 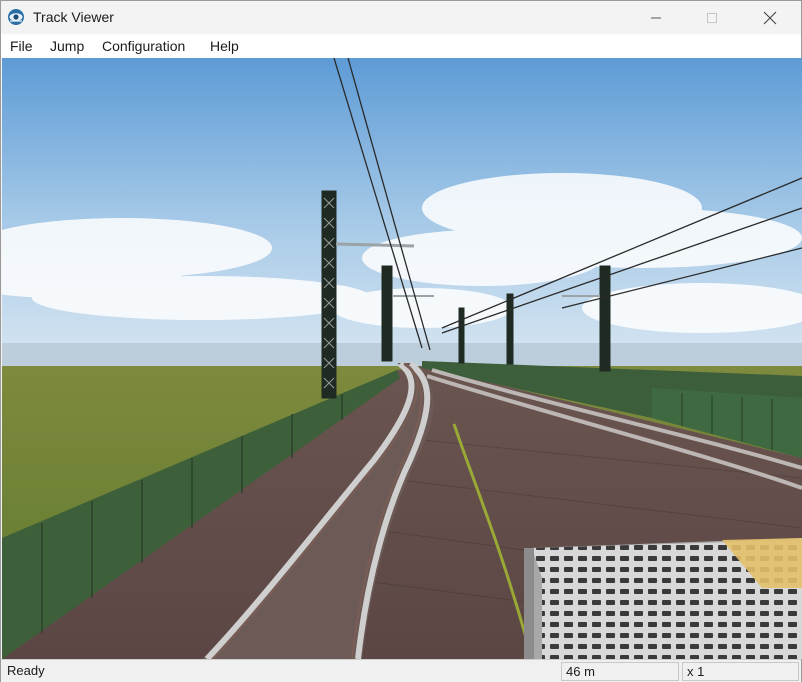 I want to click on maximize-button, so click(x=712, y=17).